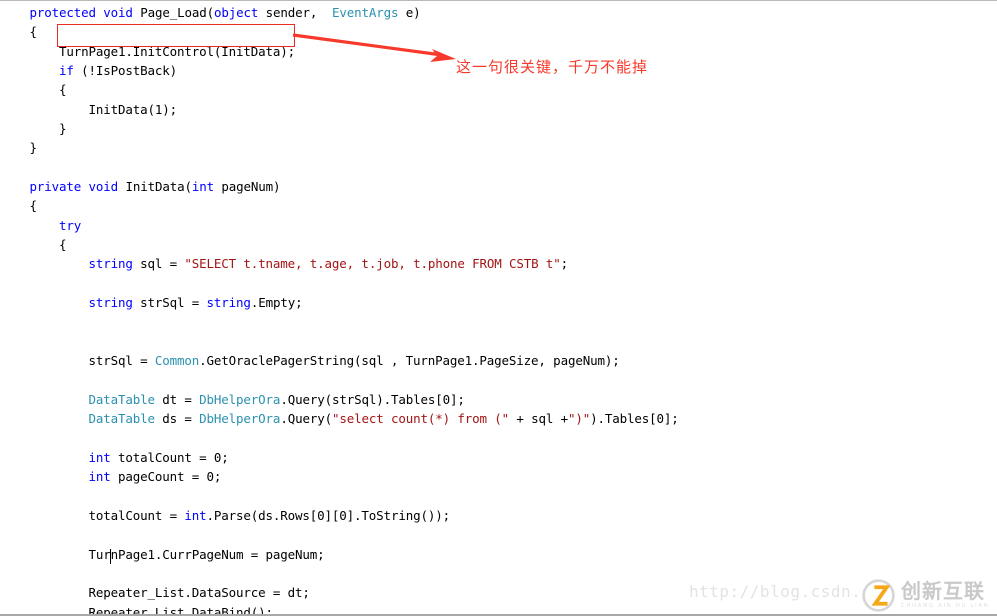  What do you see at coordinates (564, 264) in the screenshot?
I see `code-token: ;` at bounding box center [564, 264].